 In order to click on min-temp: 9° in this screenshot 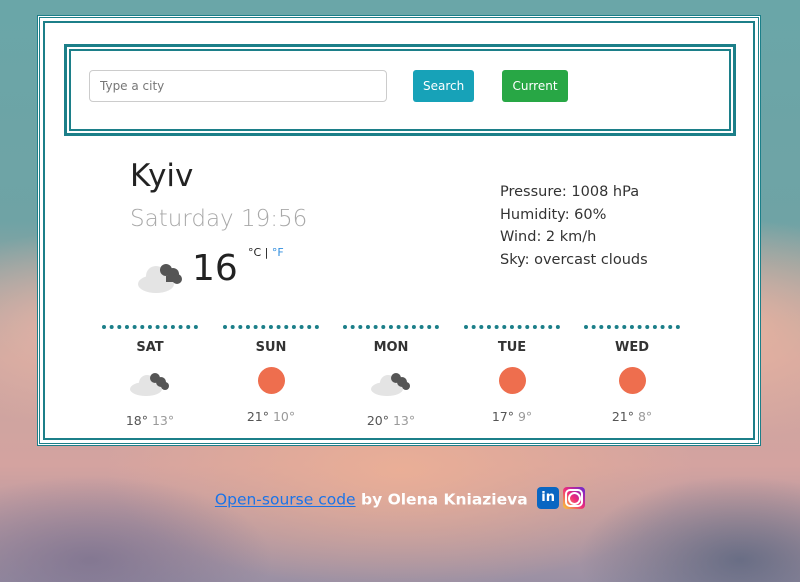, I will do `click(525, 416)`.